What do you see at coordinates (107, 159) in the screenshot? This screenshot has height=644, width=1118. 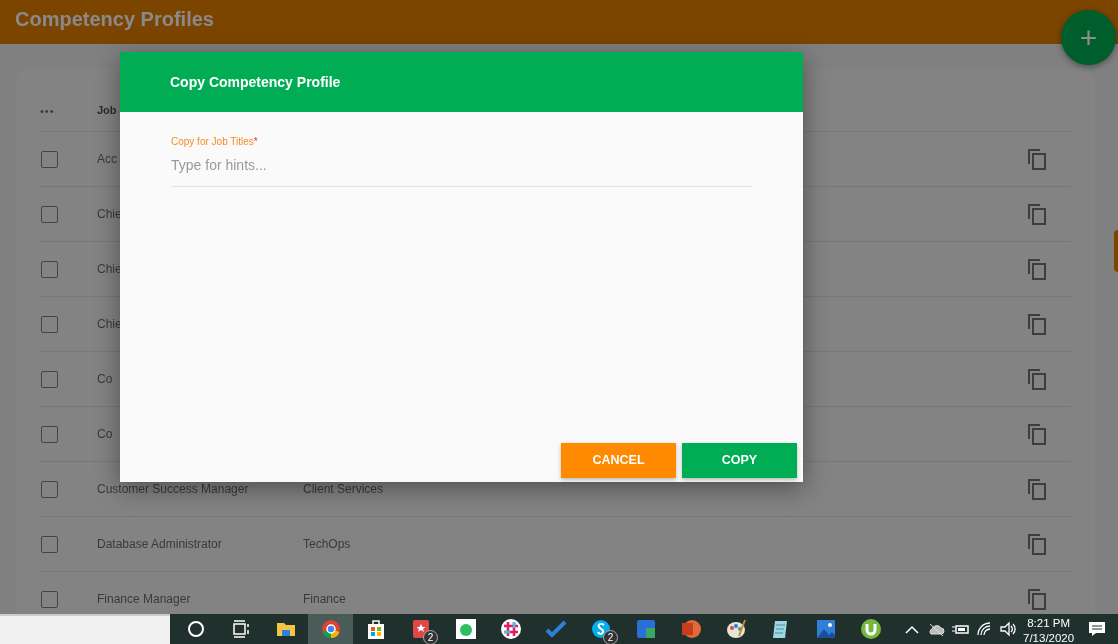 I see `job-title-cell: Acc` at bounding box center [107, 159].